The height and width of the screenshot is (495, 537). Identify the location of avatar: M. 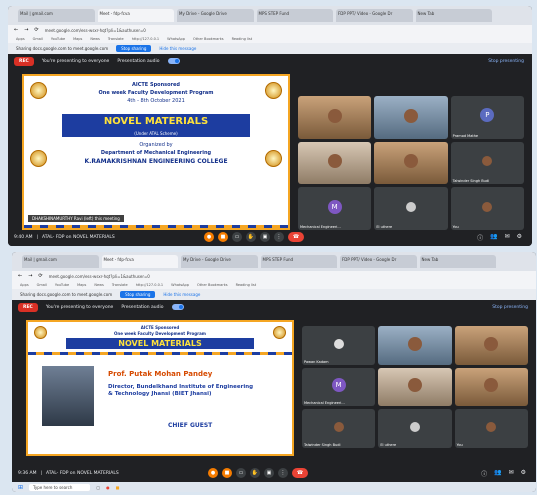
(338, 385).